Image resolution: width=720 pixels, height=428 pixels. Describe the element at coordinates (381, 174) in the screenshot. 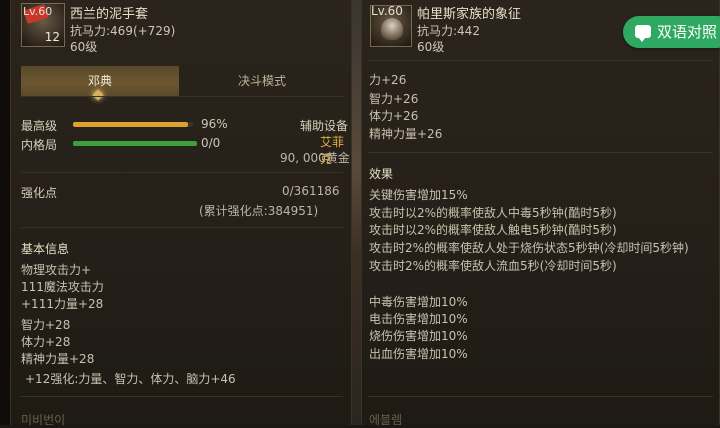

I see `effects-title: 效果` at that location.